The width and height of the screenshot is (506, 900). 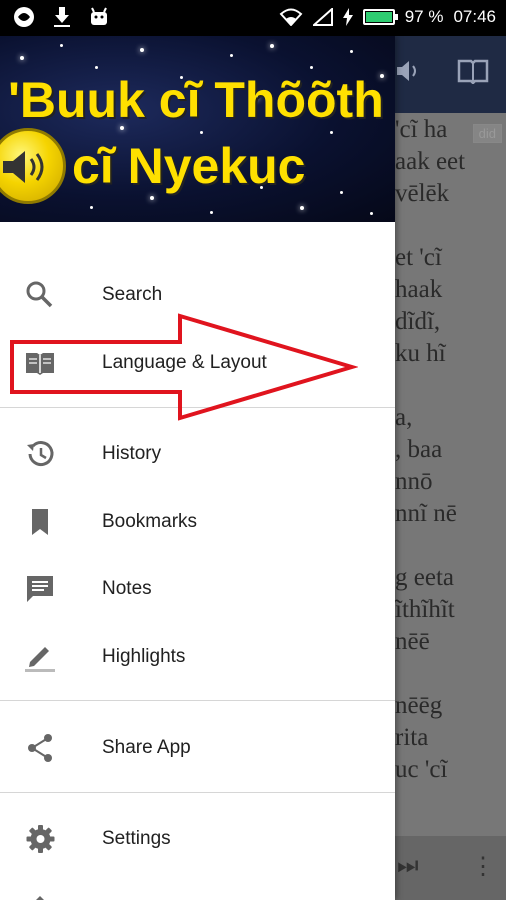 What do you see at coordinates (99, 16) in the screenshot?
I see `android-icon` at bounding box center [99, 16].